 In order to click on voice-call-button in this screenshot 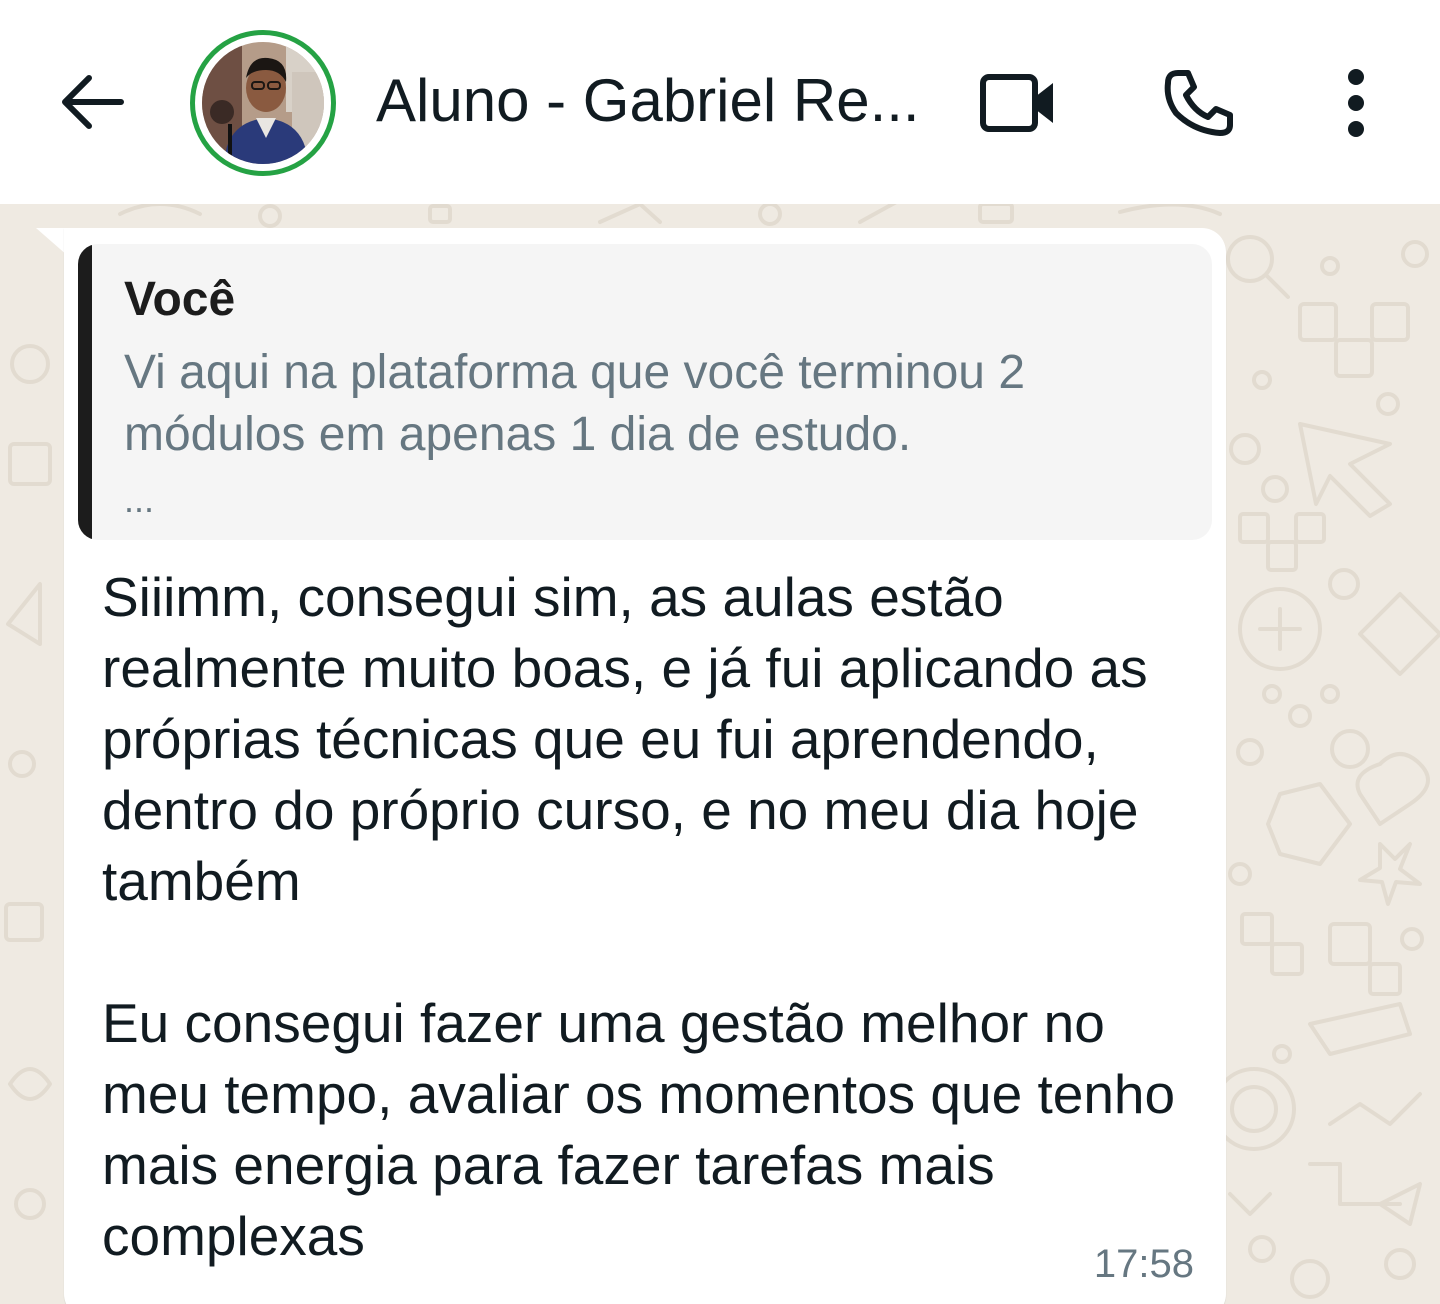, I will do `click(1198, 103)`.